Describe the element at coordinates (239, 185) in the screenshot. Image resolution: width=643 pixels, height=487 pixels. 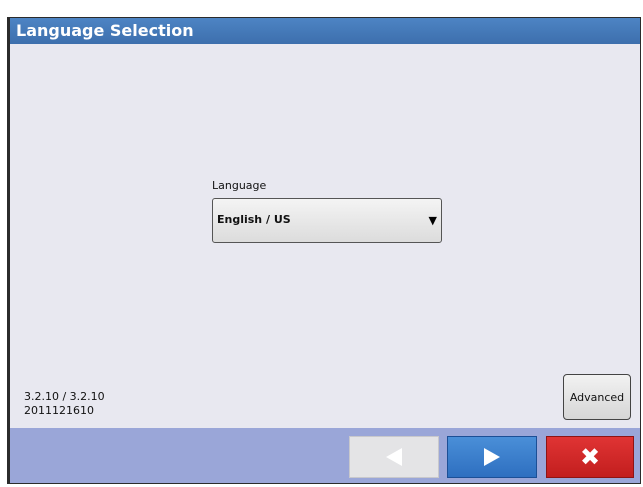
I see `language-label: Language` at that location.